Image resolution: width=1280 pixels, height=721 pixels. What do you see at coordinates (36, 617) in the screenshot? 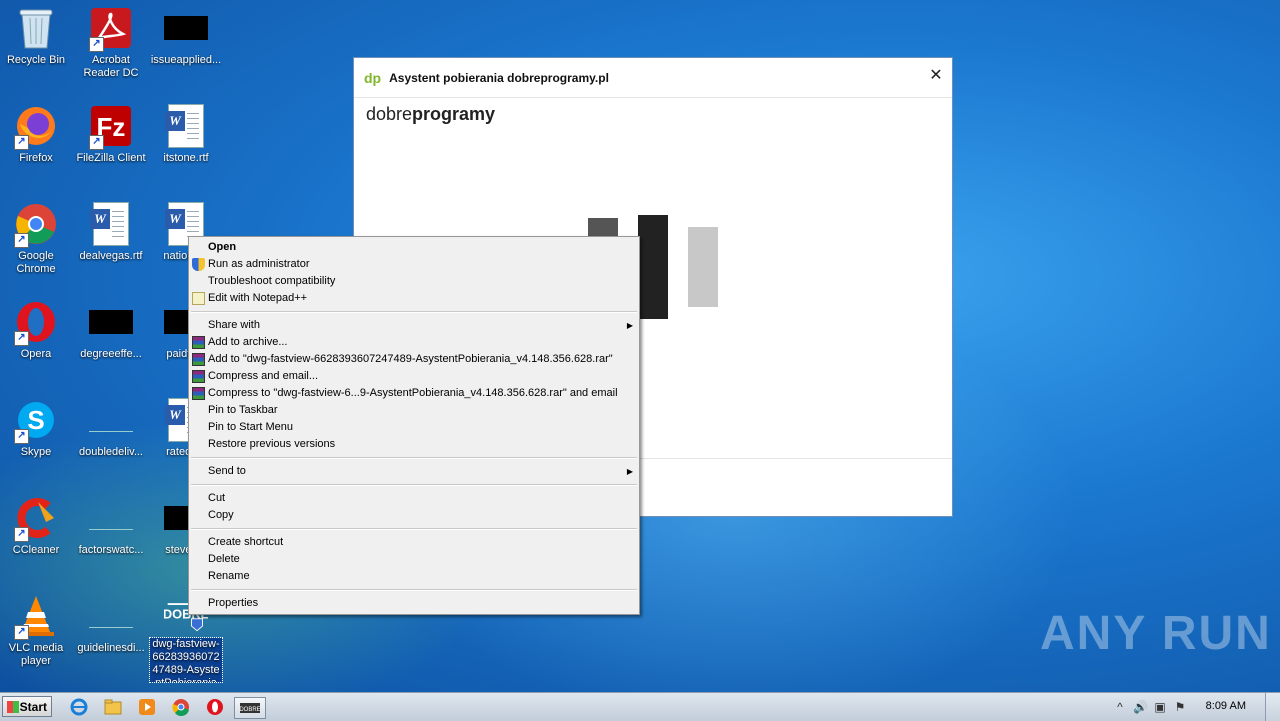
I see `vlc-cone-icon: ↗` at bounding box center [36, 617].